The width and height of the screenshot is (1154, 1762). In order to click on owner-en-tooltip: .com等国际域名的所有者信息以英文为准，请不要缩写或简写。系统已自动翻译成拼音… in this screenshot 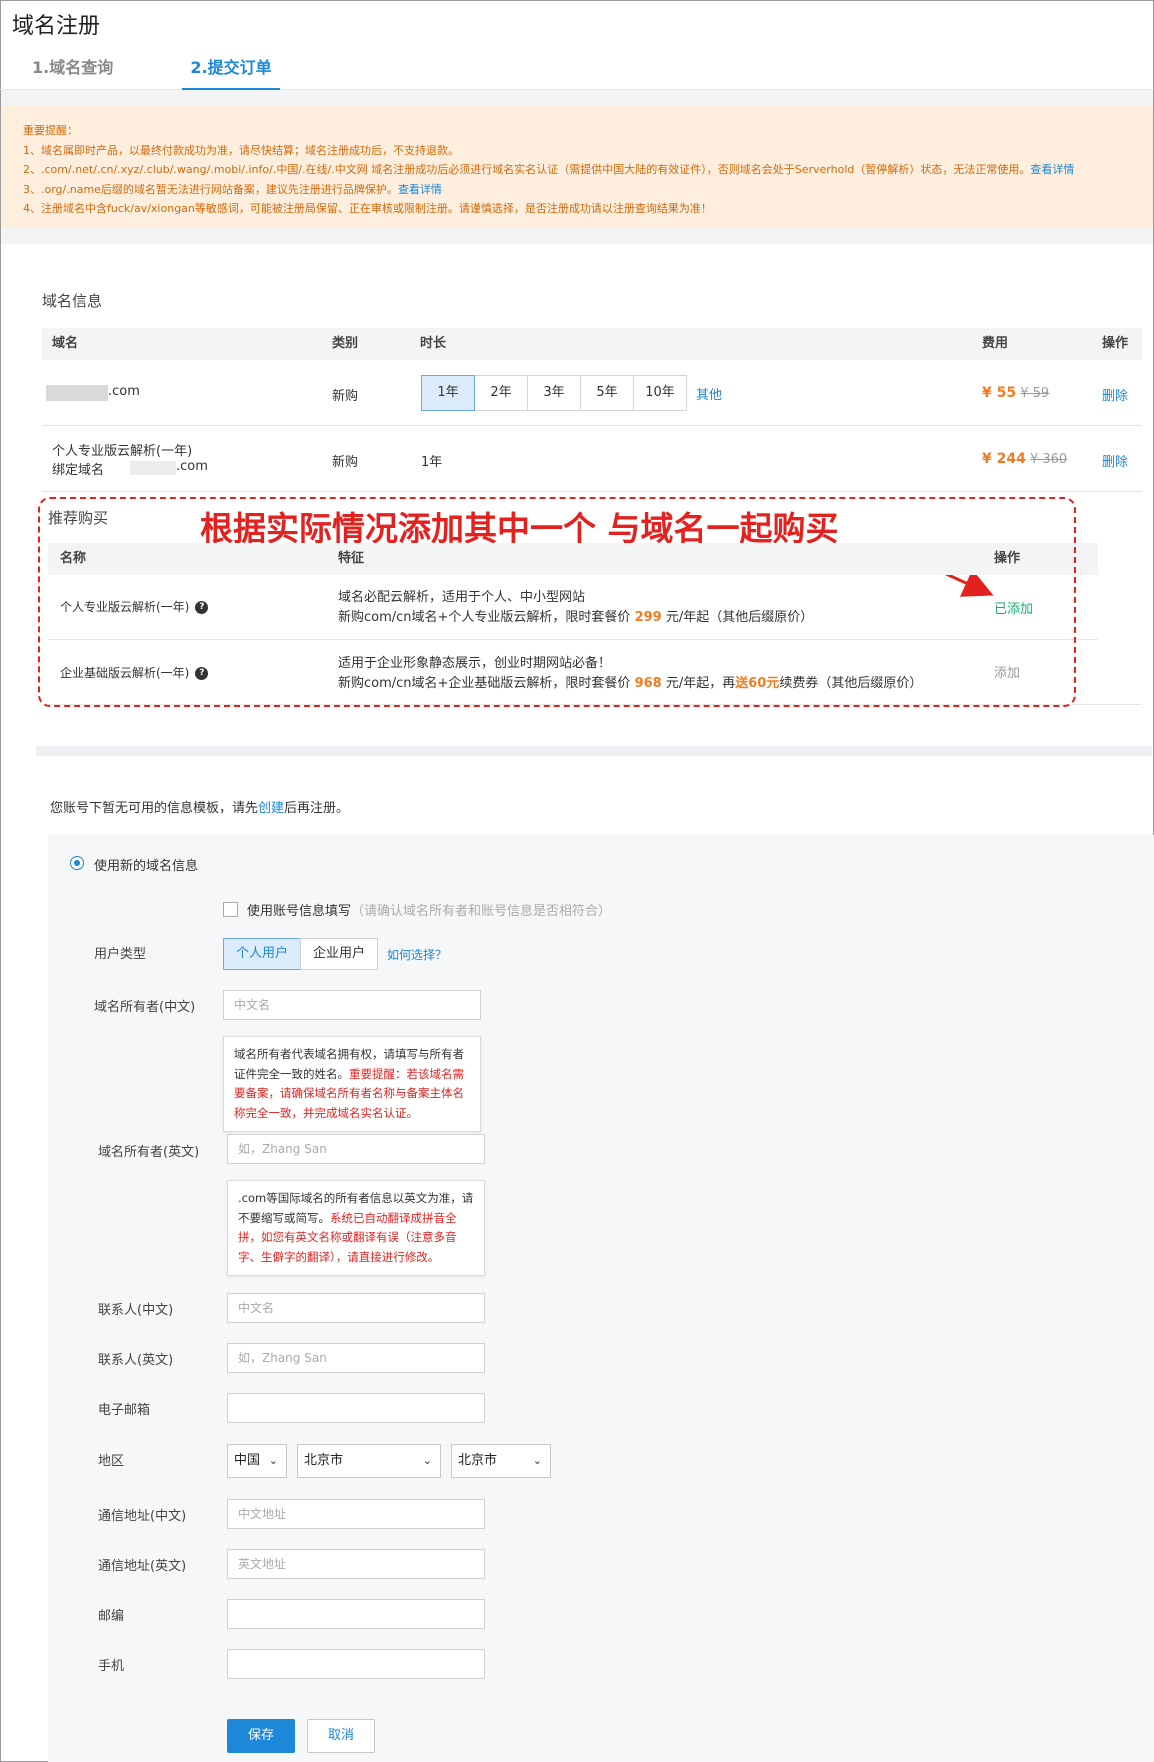, I will do `click(356, 1228)`.